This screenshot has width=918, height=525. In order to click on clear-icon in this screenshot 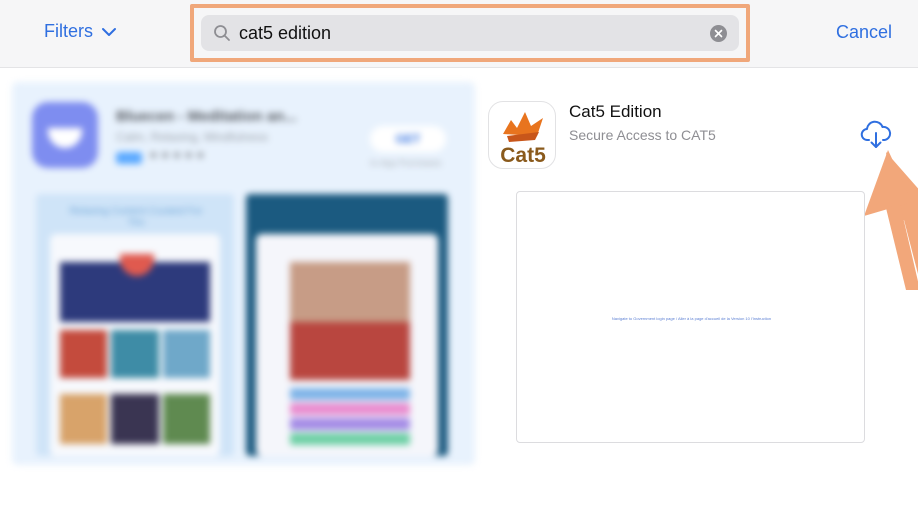, I will do `click(718, 33)`.